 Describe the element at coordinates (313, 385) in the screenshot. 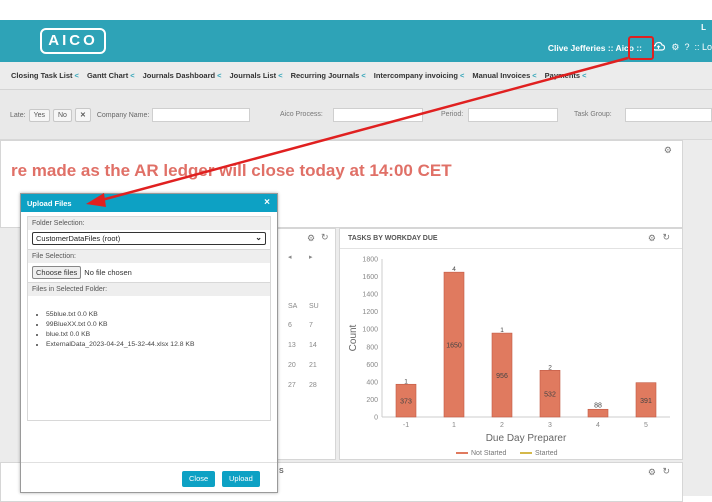

I see `calendar-date: 28` at that location.